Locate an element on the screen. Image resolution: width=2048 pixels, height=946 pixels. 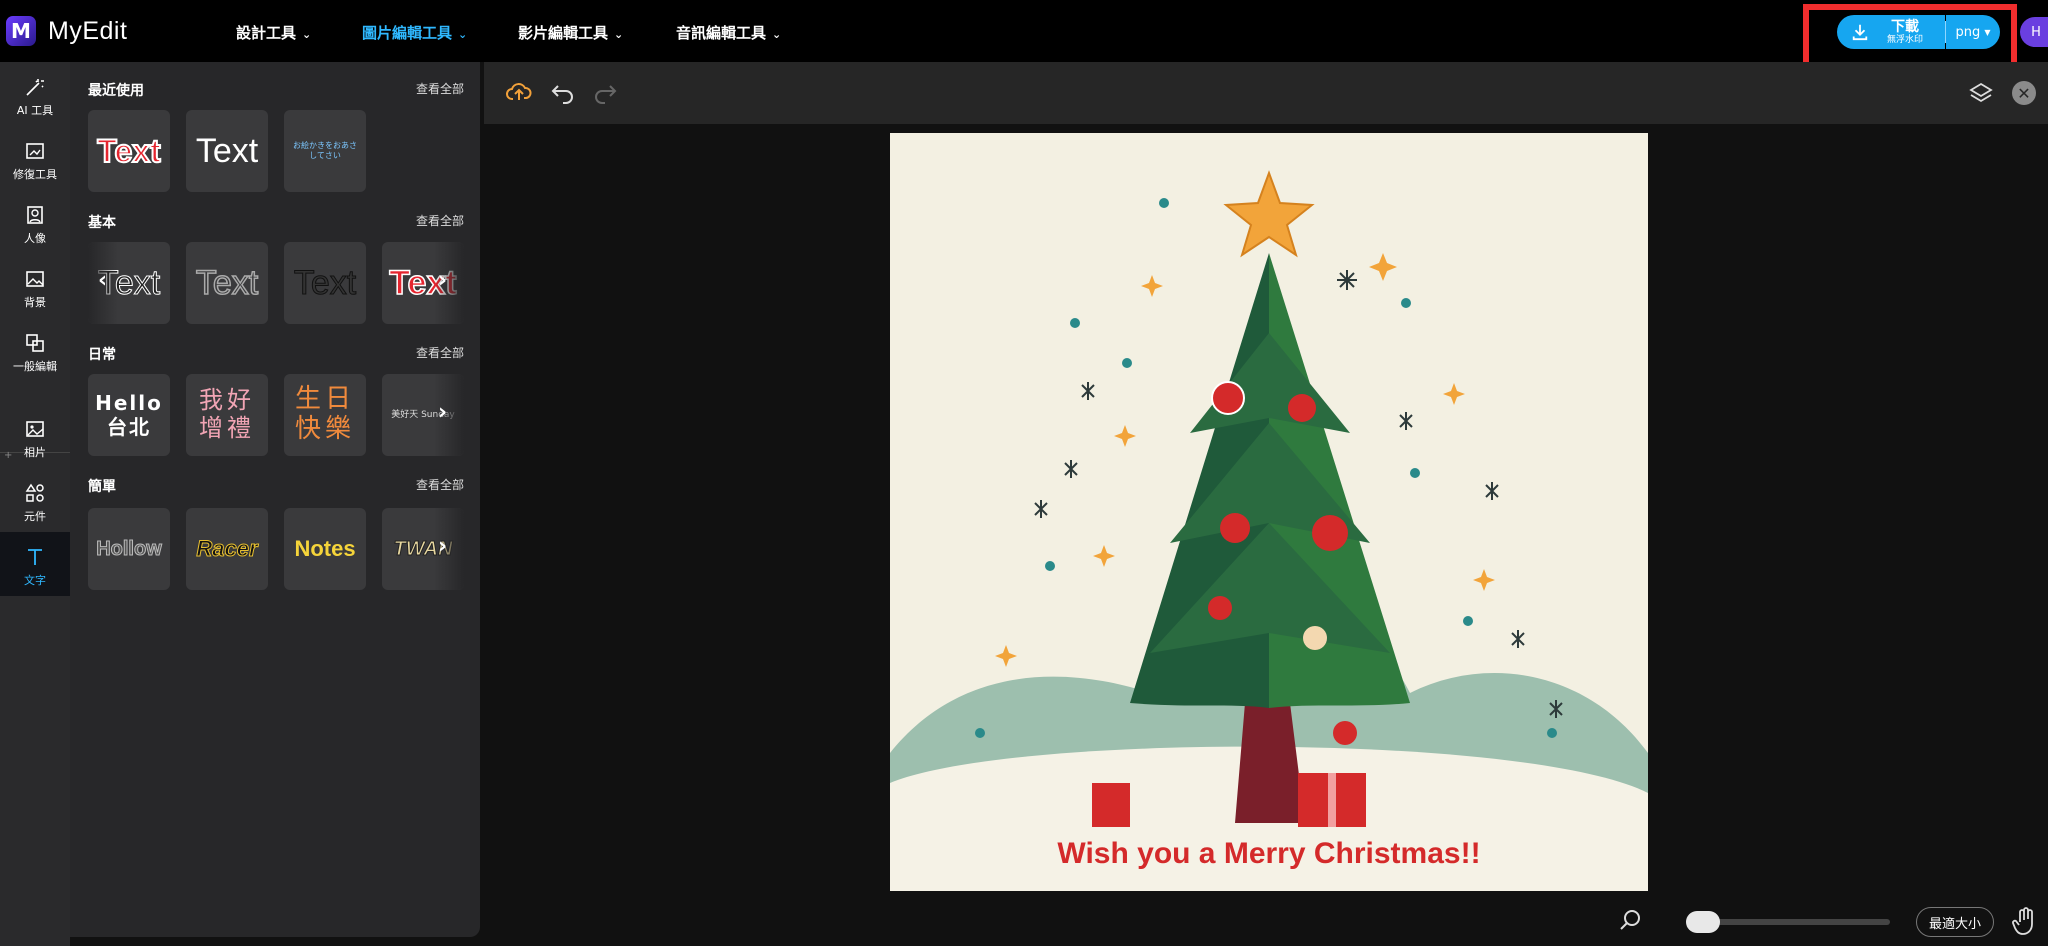
rail-item-elements: 元件 is located at coordinates (35, 503).